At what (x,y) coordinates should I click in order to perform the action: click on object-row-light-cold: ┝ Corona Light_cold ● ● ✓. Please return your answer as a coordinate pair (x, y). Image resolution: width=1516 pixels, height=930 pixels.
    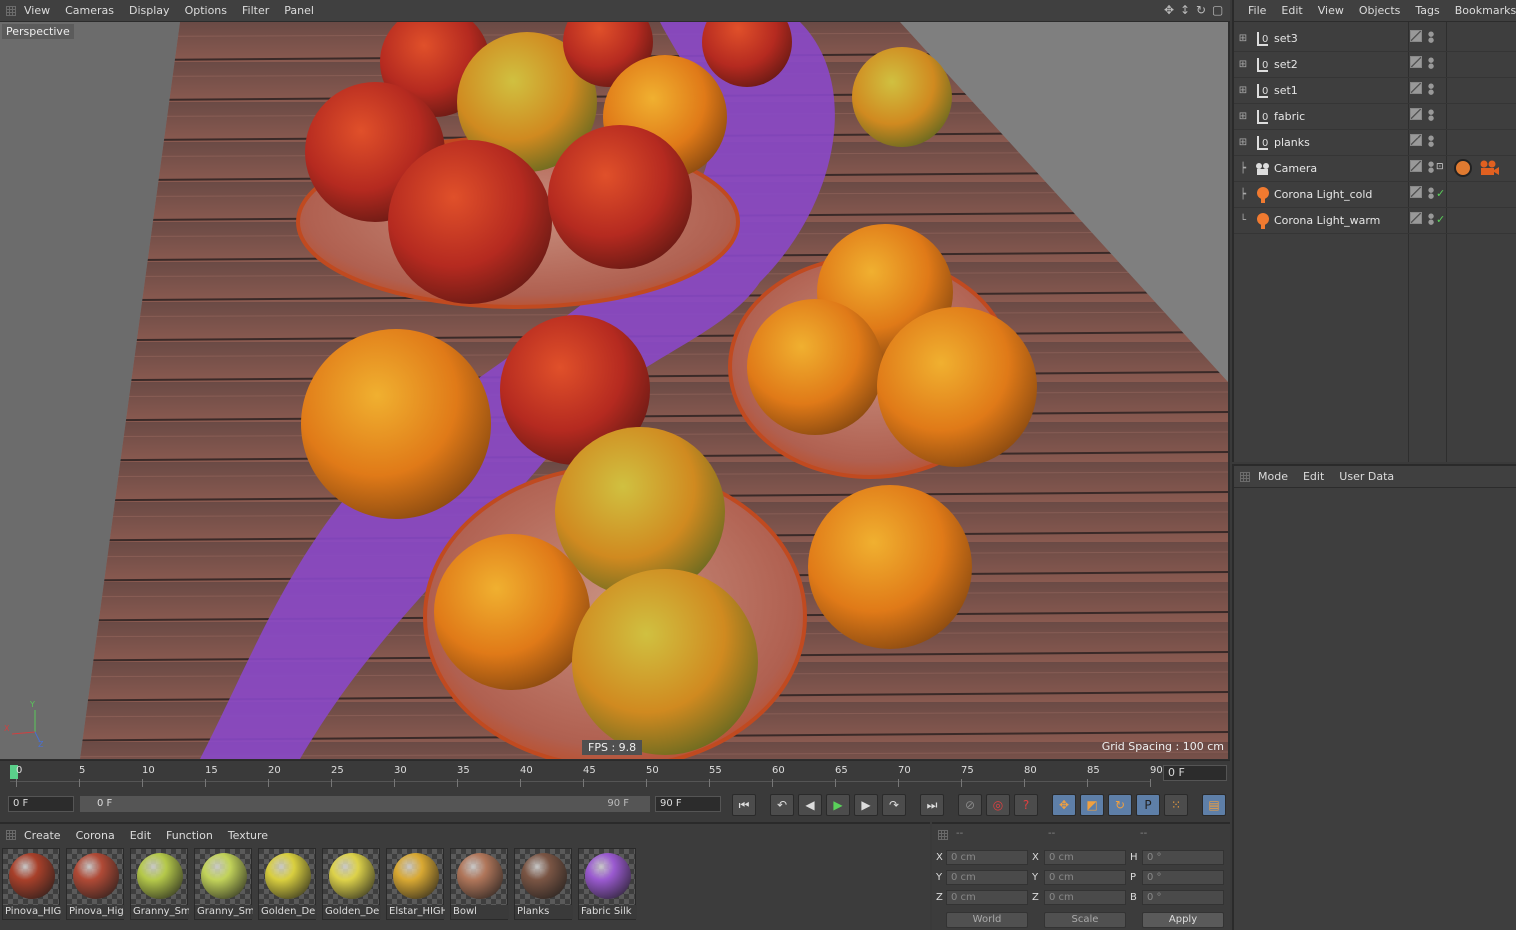
    Looking at the image, I should click on (1375, 195).